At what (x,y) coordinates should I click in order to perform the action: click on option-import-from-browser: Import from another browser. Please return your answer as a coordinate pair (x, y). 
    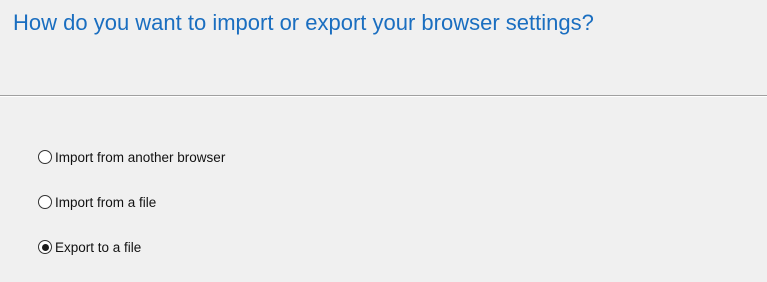
    Looking at the image, I should click on (131, 157).